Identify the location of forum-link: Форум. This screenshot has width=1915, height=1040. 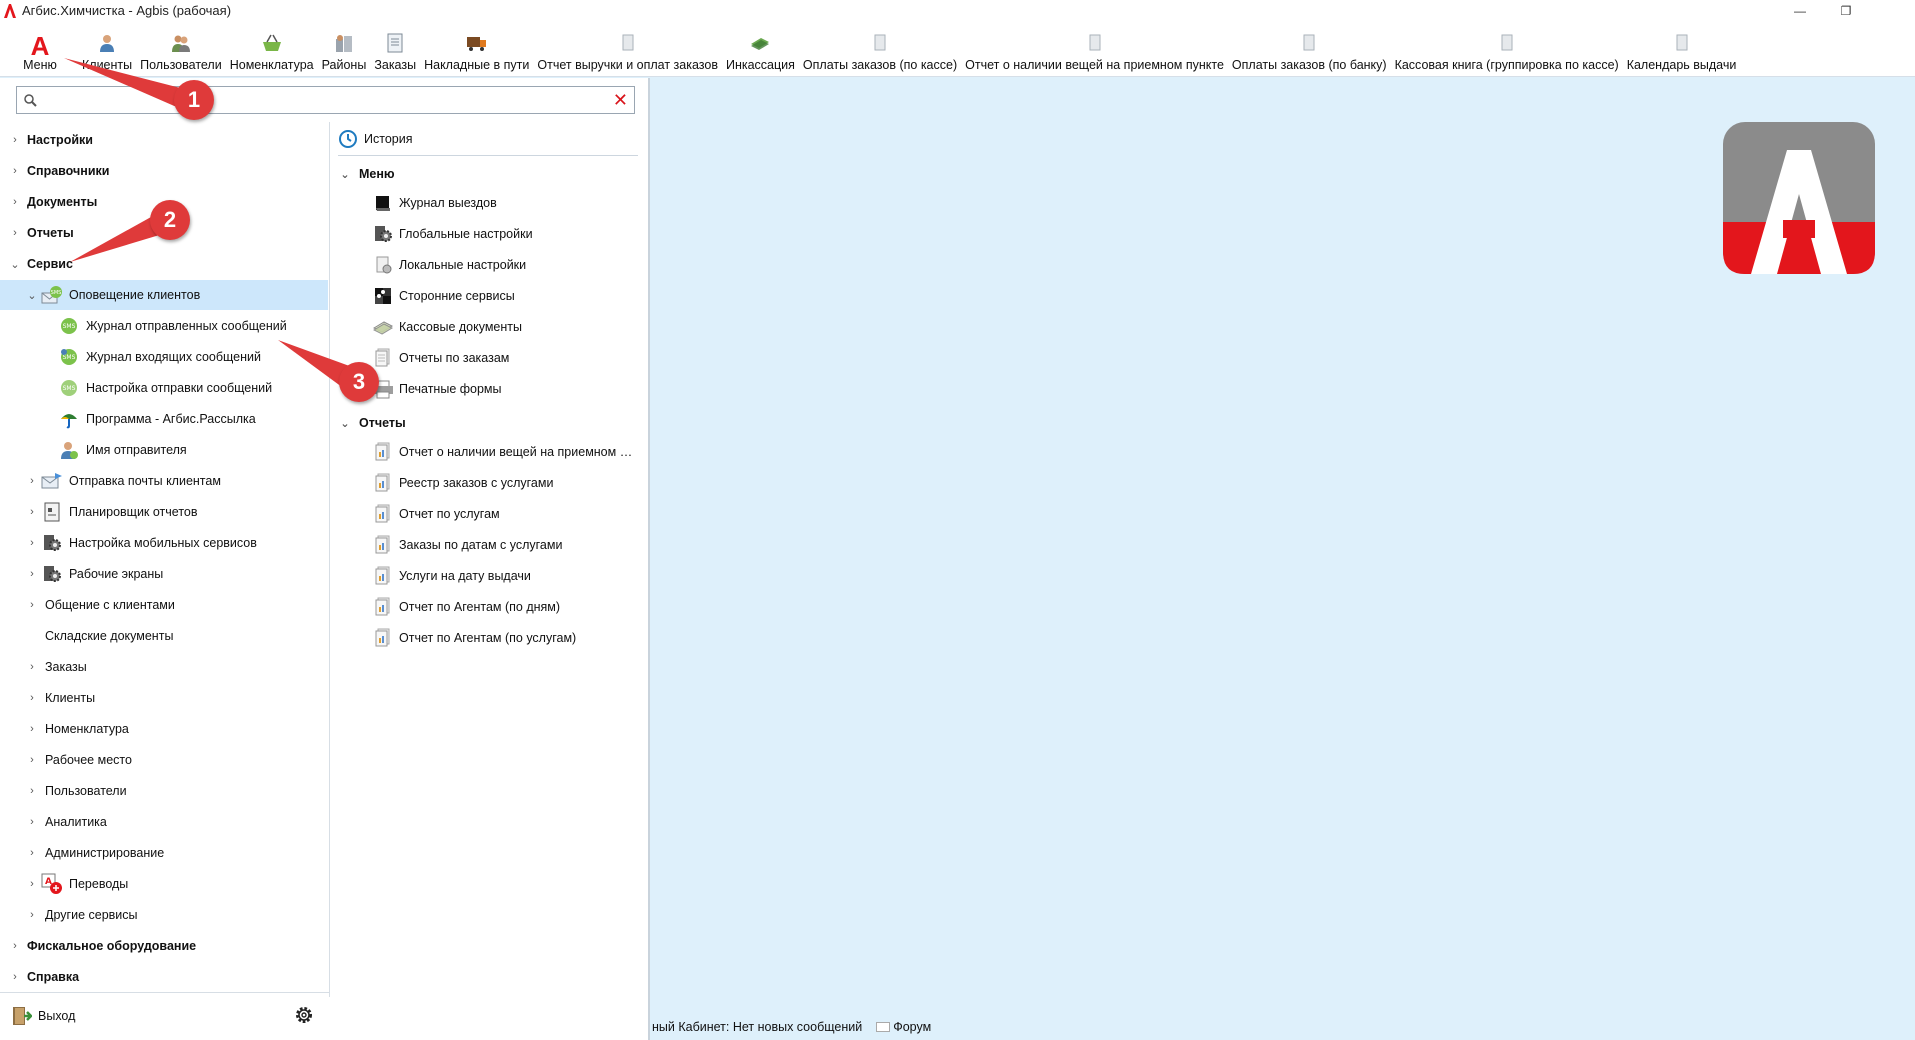
(903, 1027).